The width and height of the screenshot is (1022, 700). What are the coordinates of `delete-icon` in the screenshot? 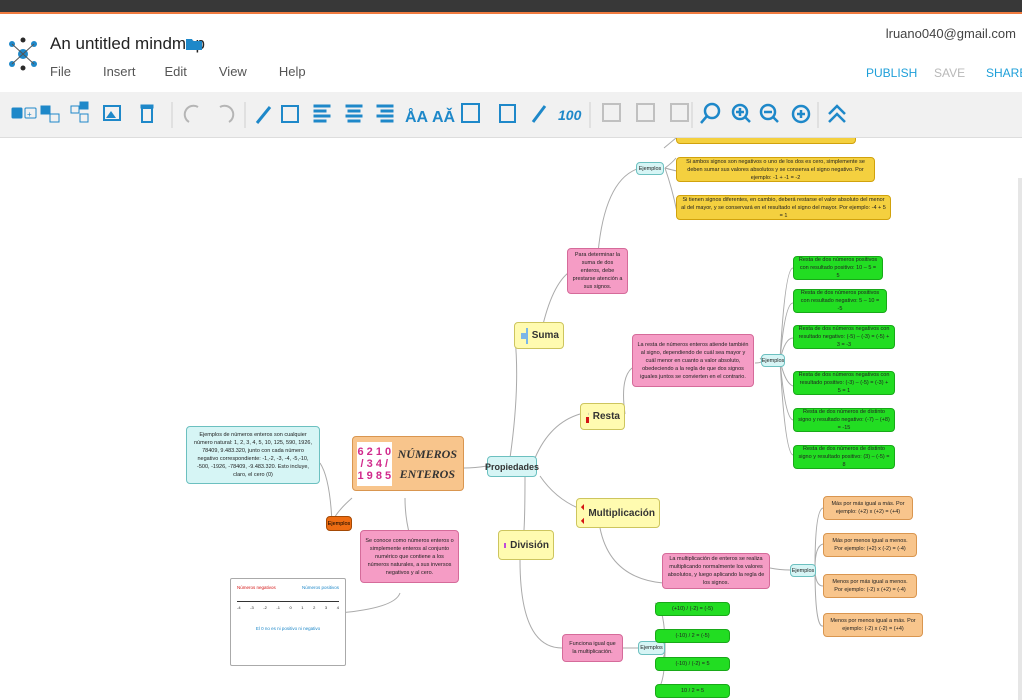 It's located at (147, 113).